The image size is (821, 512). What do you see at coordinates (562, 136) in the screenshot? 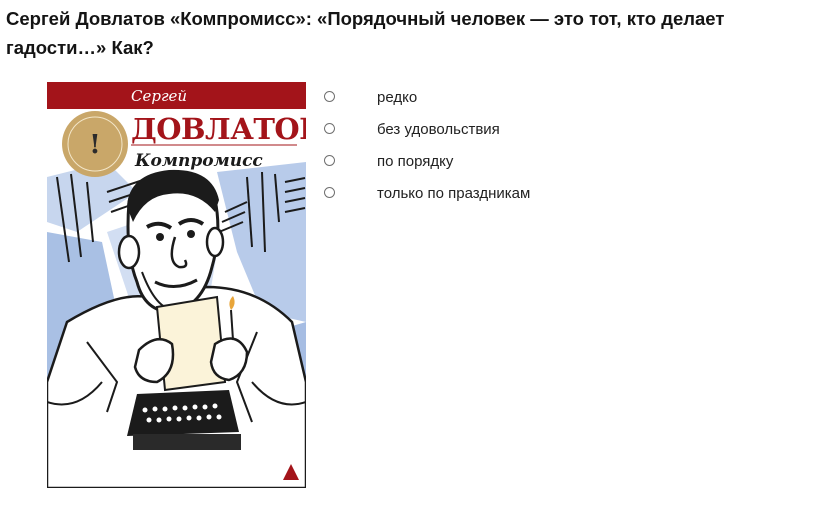
I see `option-without-pleasure: без удовольствия` at bounding box center [562, 136].